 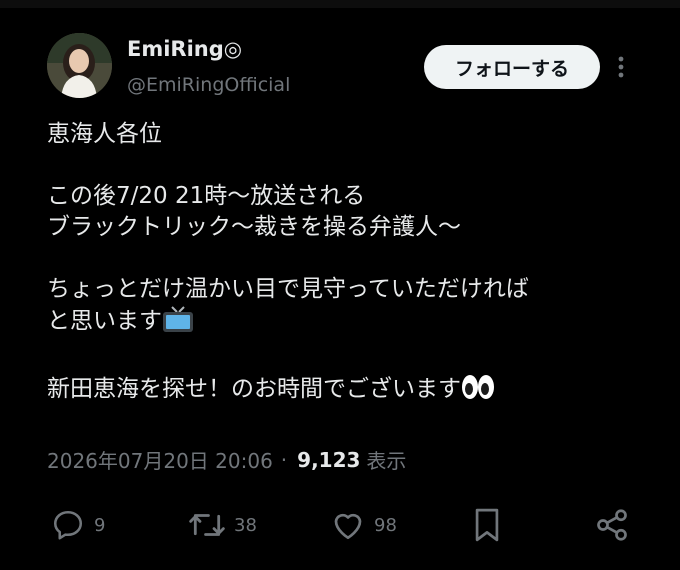 I want to click on follow-button: フォローする, so click(x=512, y=67).